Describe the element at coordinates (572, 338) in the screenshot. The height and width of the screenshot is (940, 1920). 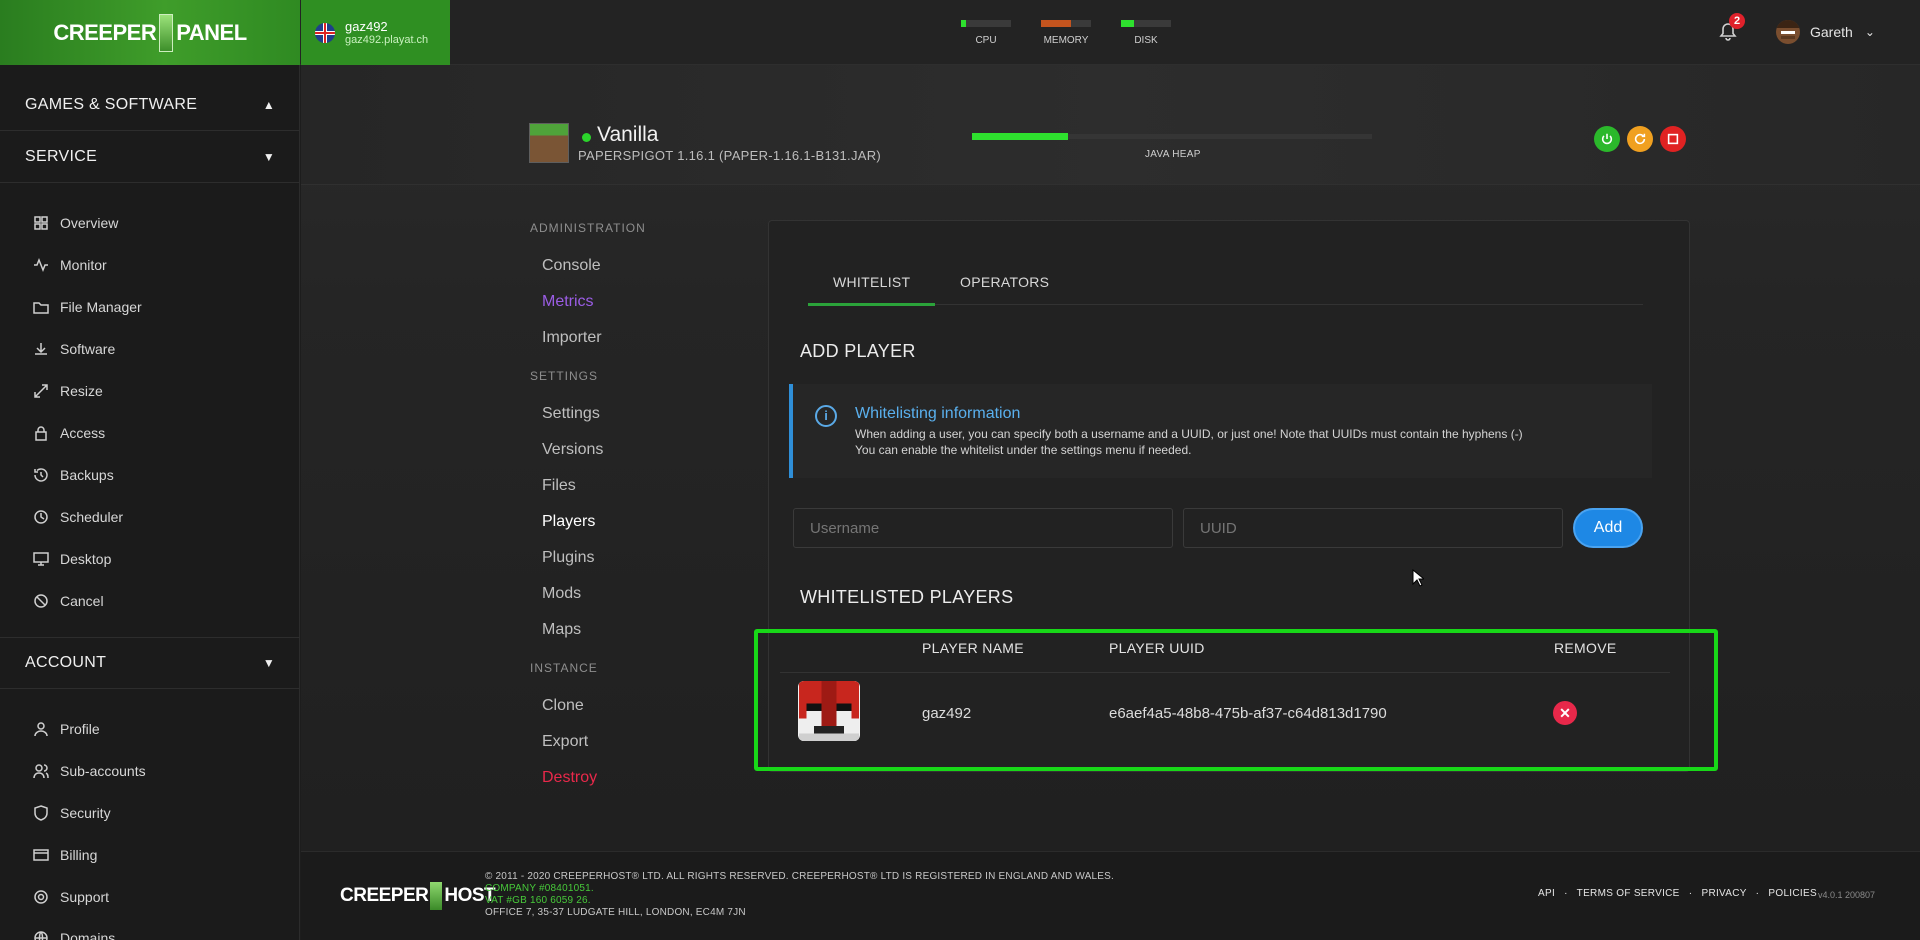
I see `subnav-item-importer: Importer` at that location.